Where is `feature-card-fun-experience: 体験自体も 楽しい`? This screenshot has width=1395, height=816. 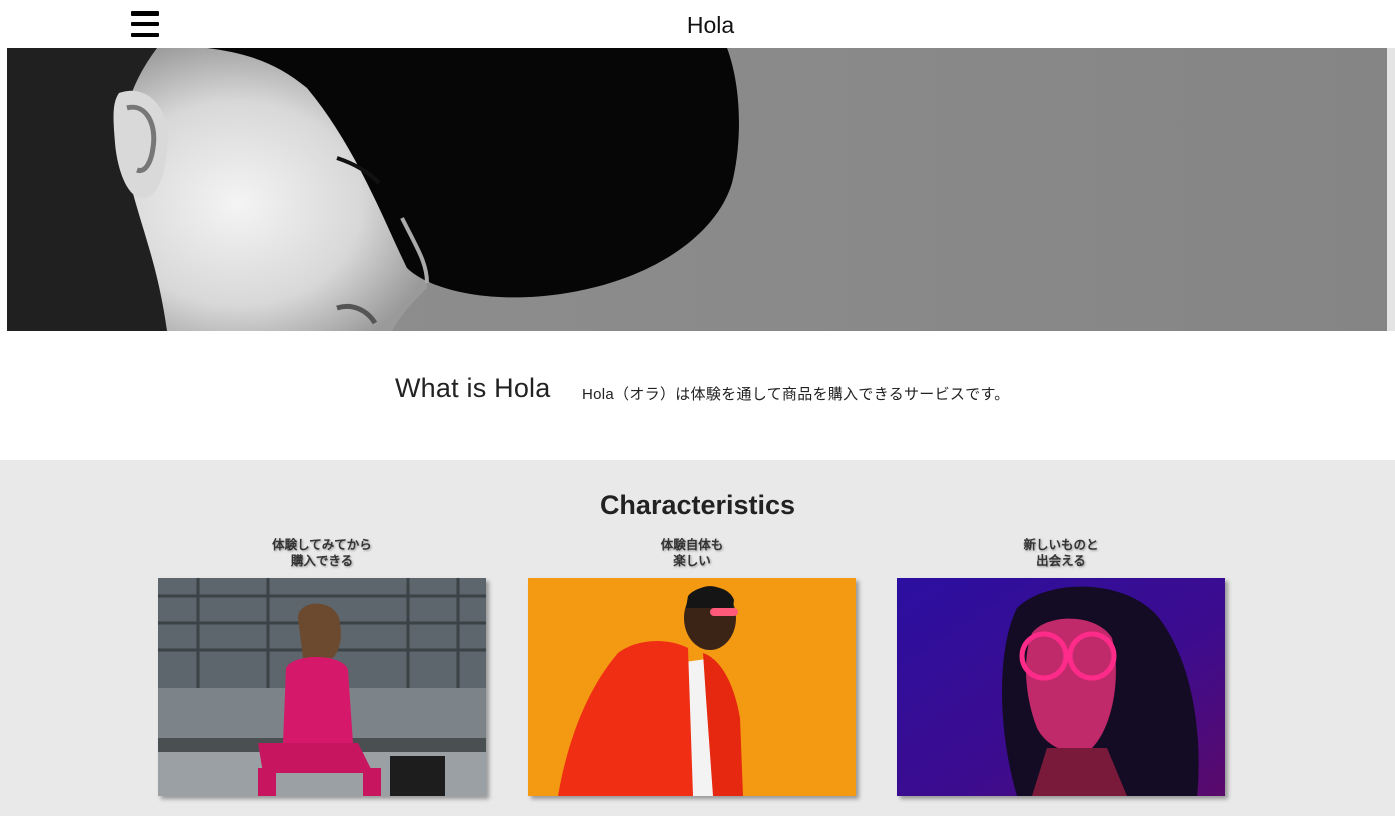
feature-card-fun-experience: 体験自体も 楽しい is located at coordinates (692, 666).